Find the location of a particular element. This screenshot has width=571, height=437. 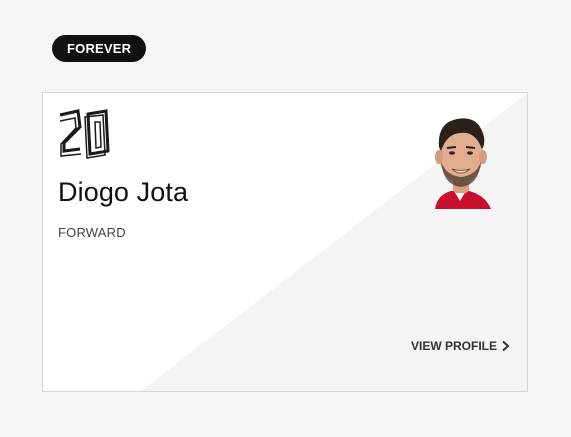

player-photo is located at coordinates (463, 163).